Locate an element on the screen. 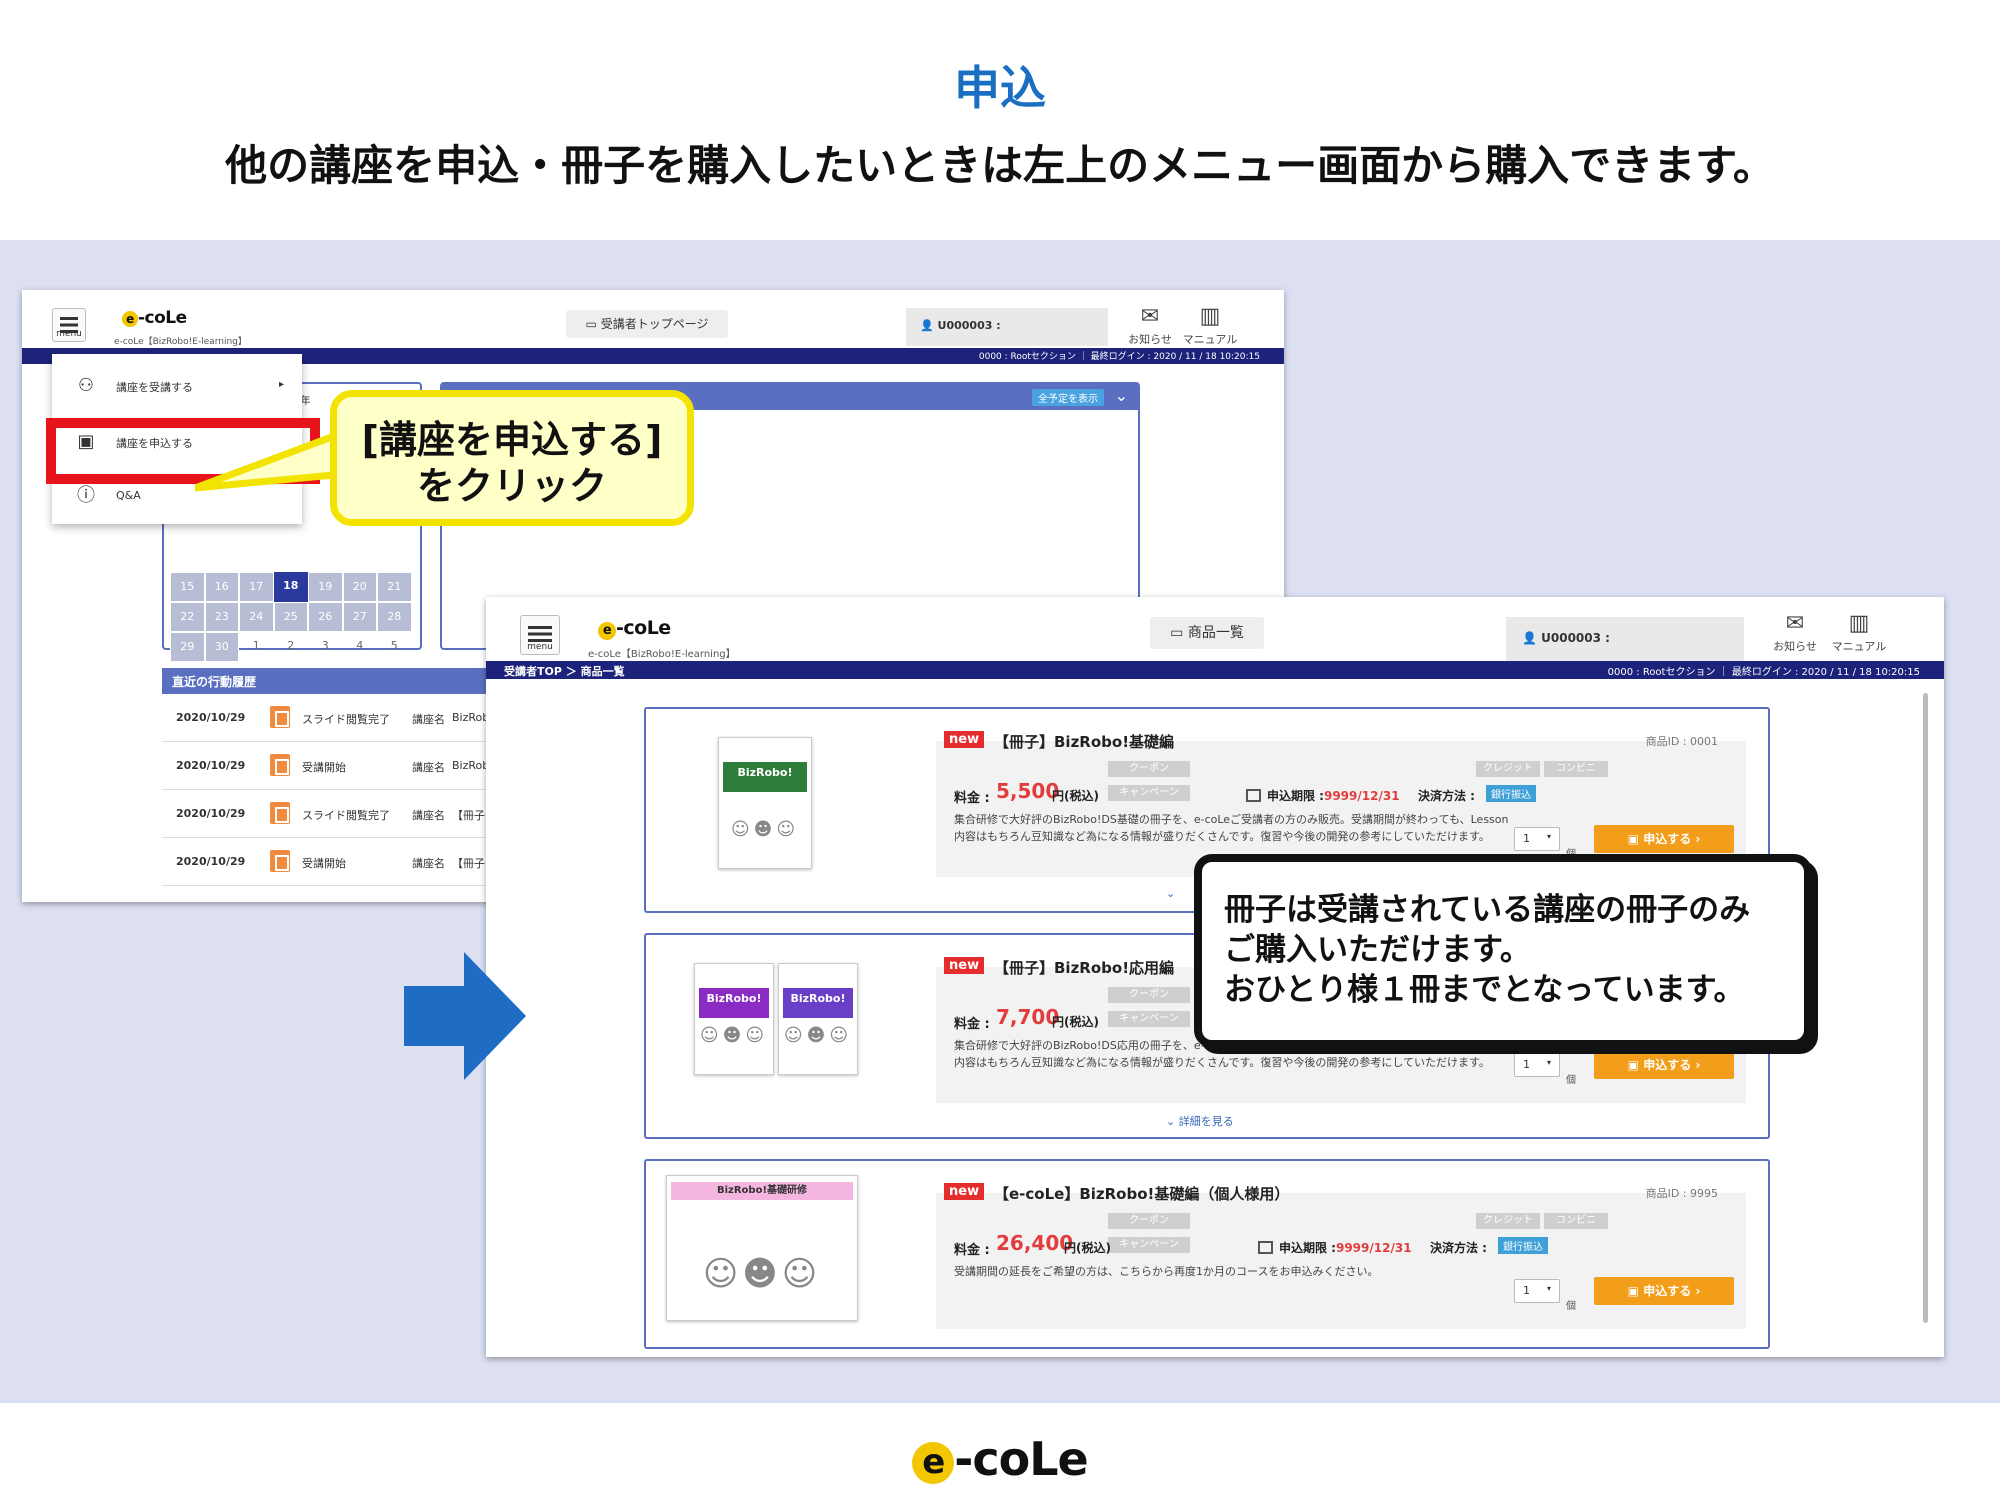  calendar-day: 21 is located at coordinates (394, 587).